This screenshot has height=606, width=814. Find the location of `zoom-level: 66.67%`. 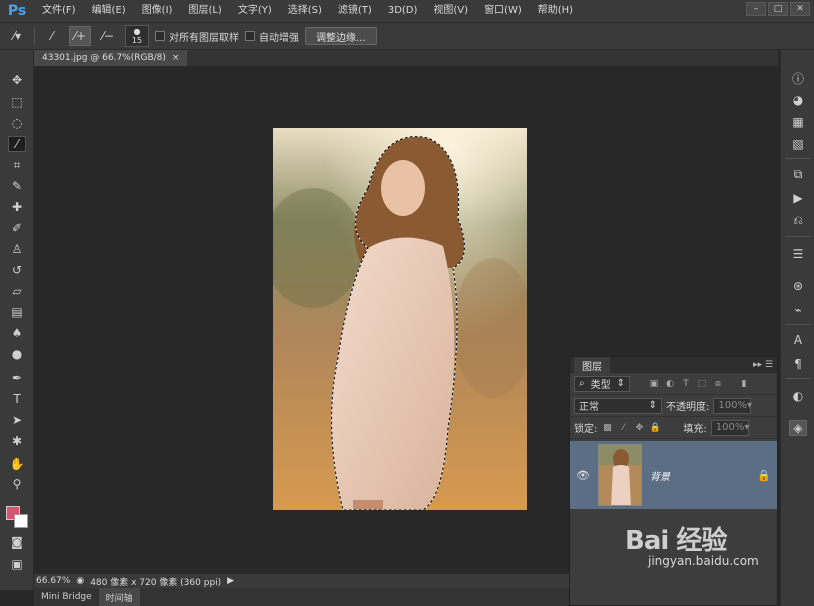

zoom-level: 66.67% is located at coordinates (53, 581).